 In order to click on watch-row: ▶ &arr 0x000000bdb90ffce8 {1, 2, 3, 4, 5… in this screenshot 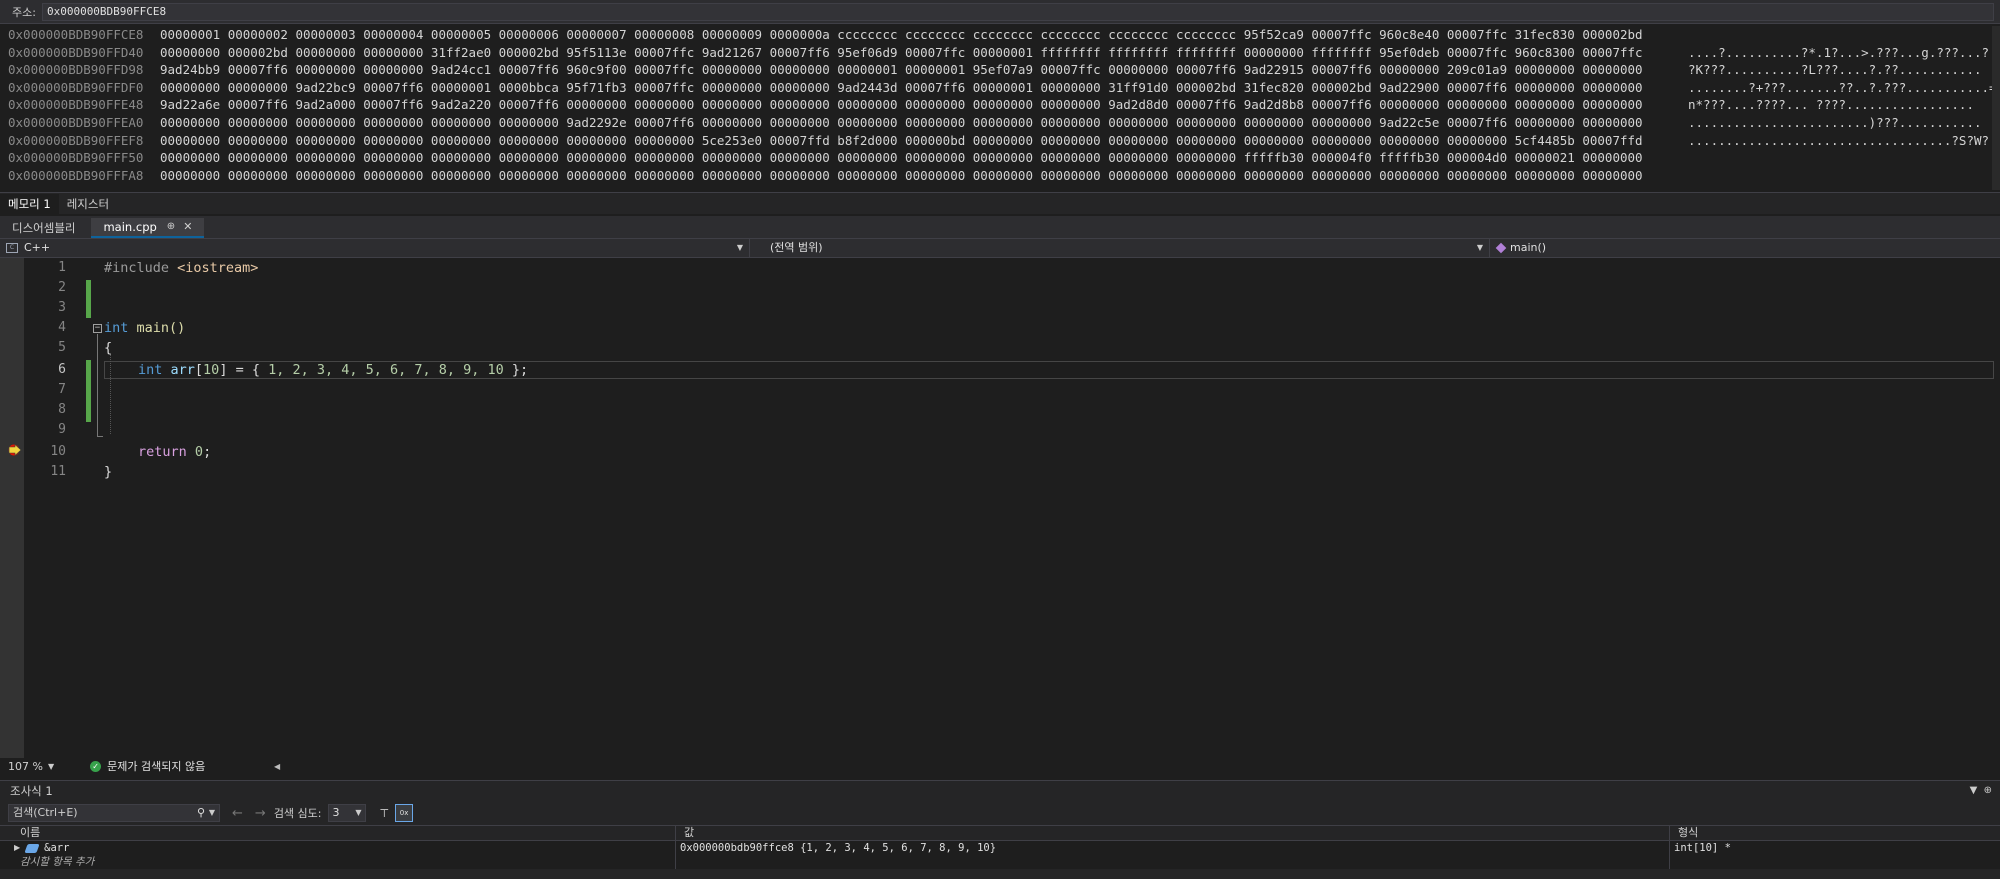, I will do `click(1000, 848)`.